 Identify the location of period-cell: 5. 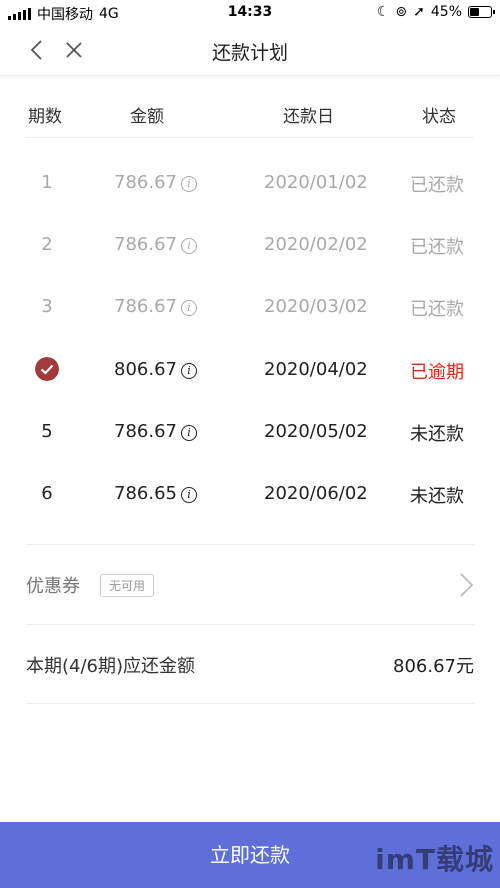
(47, 431).